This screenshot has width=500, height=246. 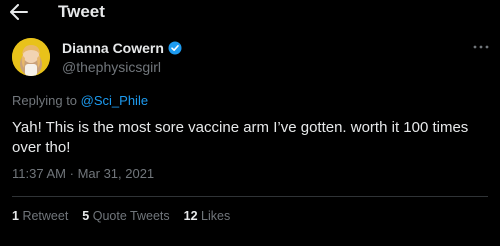 I want to click on more-horizontal-icon, so click(x=481, y=47).